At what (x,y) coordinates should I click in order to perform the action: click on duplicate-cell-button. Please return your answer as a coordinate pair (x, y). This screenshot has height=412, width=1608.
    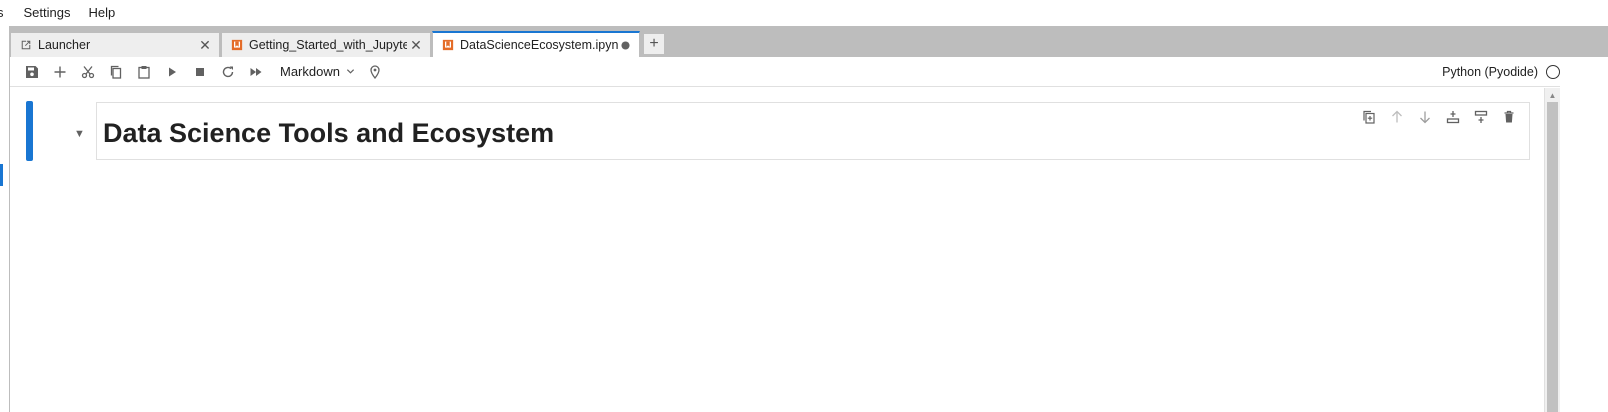
    Looking at the image, I should click on (1369, 117).